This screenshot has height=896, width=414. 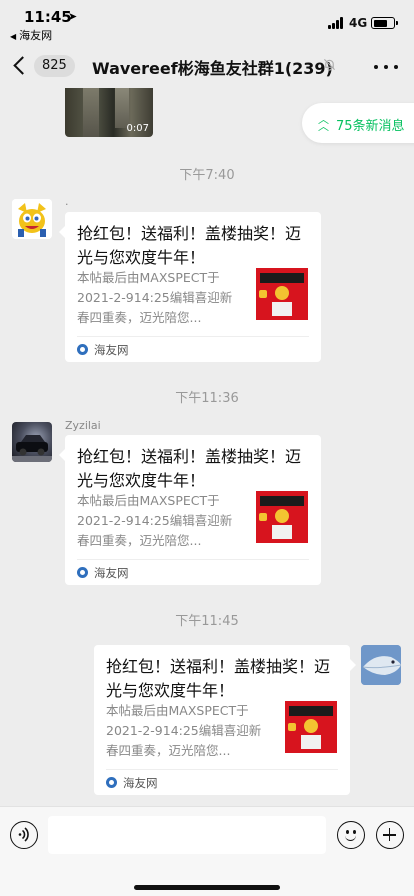 I want to click on battery-icon, so click(x=383, y=23).